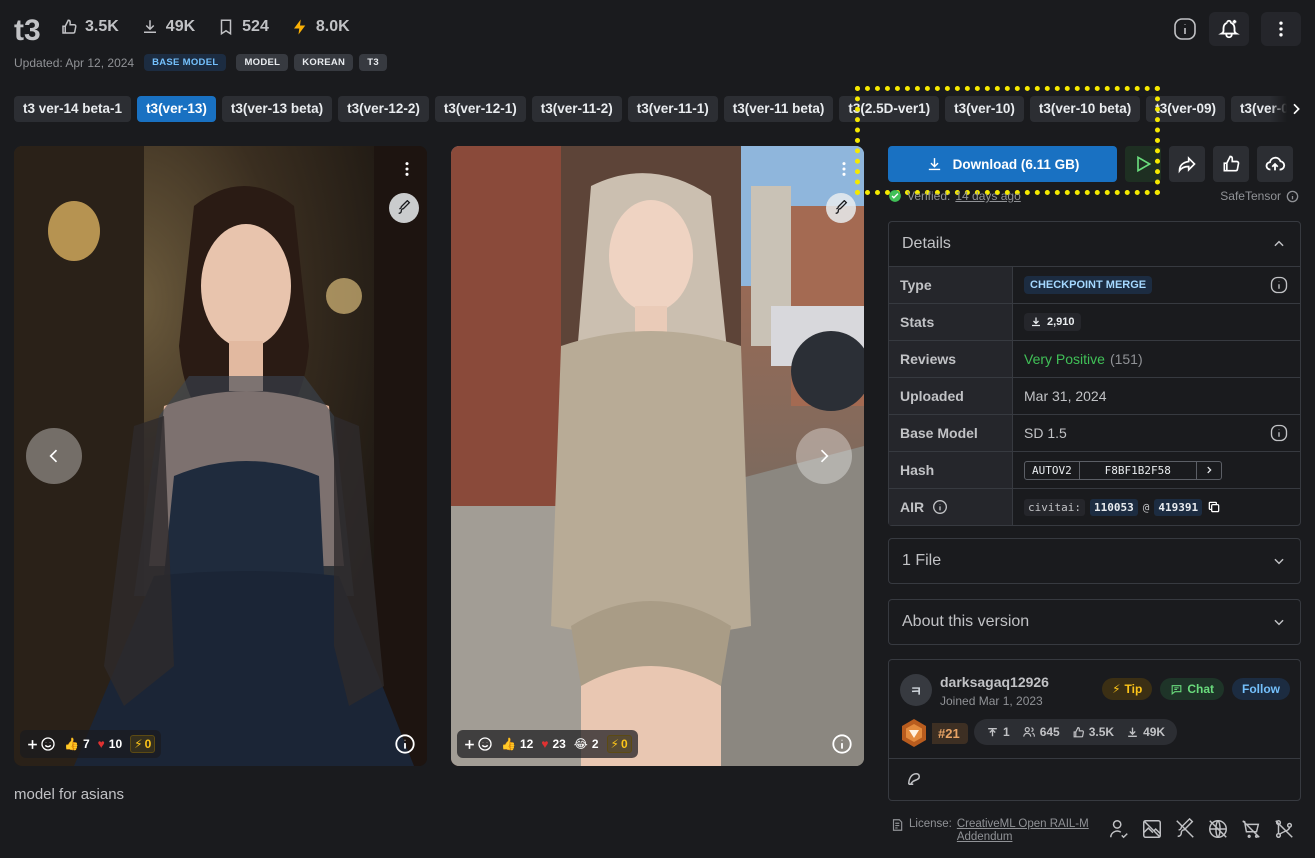 The height and width of the screenshot is (858, 1315). I want to click on creator-social-link, so click(914, 780).